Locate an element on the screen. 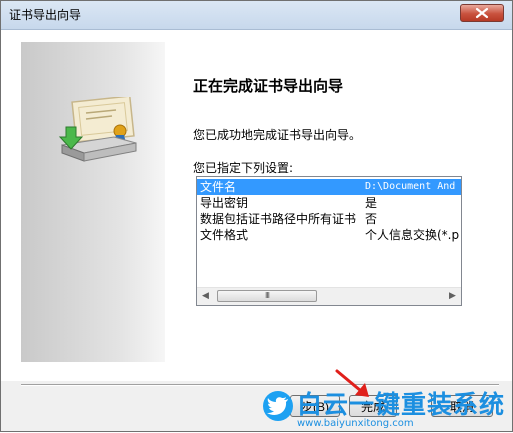 This screenshot has height=433, width=513. title-bar: 证书导出向导 is located at coordinates (256, 15).